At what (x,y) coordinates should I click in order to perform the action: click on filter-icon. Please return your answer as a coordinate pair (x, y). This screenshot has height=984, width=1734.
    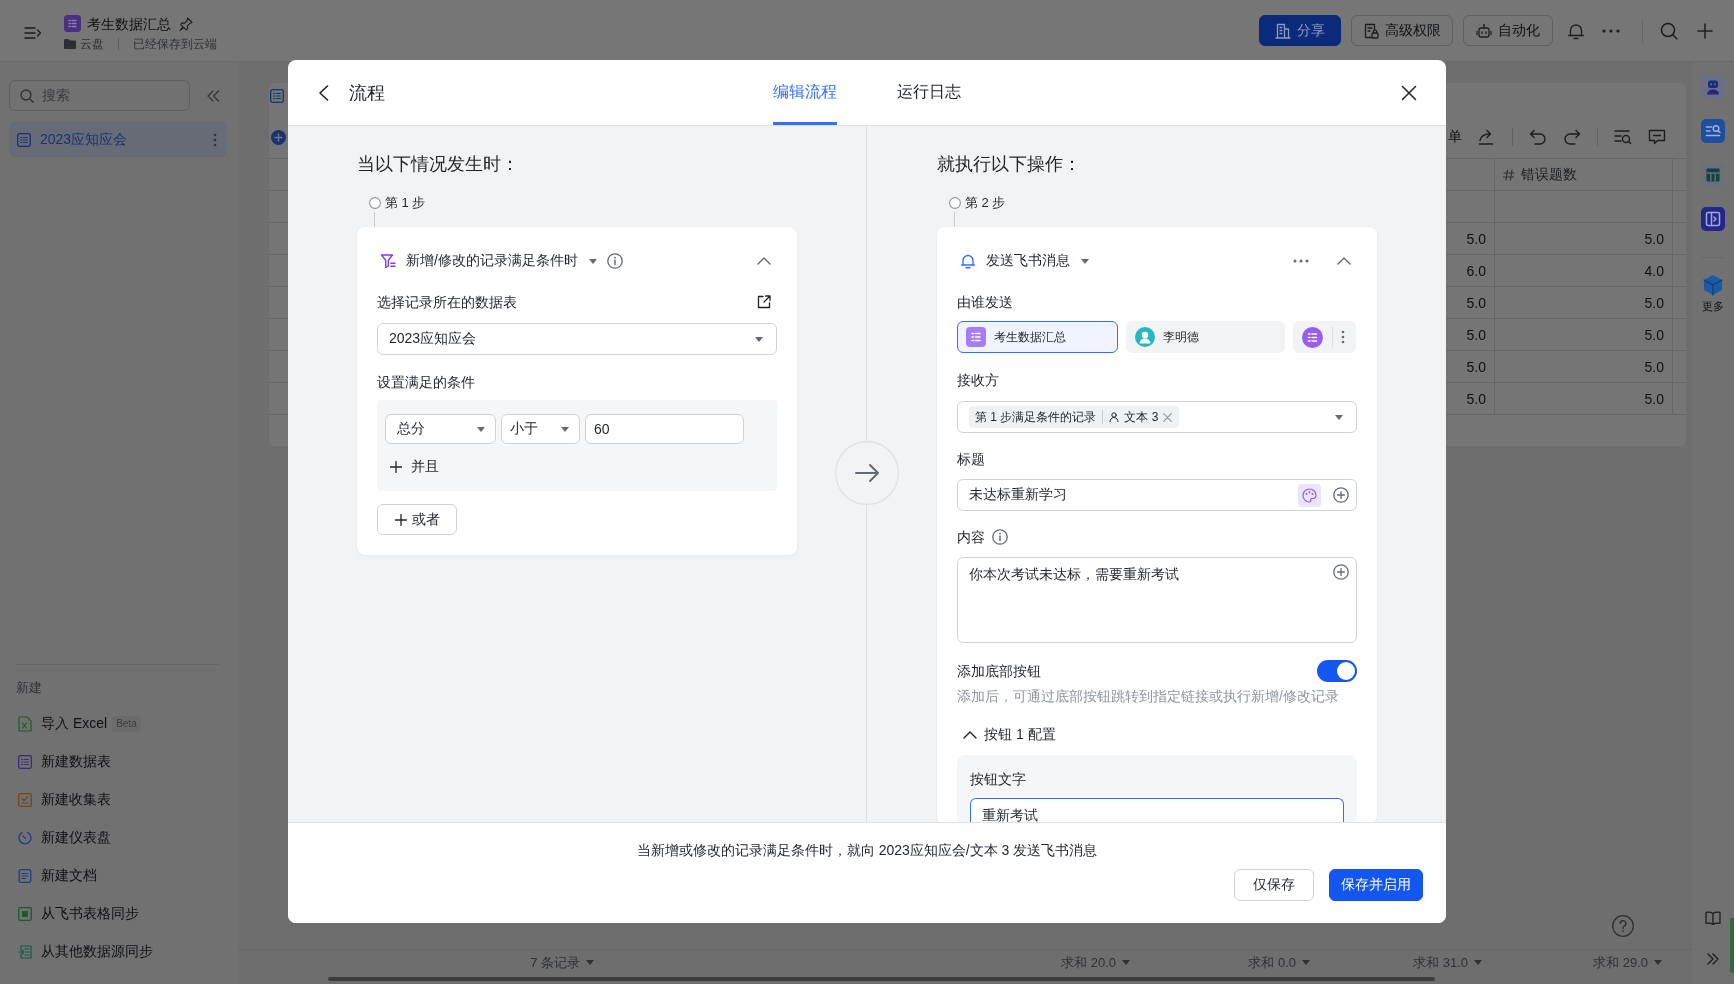
    Looking at the image, I should click on (388, 261).